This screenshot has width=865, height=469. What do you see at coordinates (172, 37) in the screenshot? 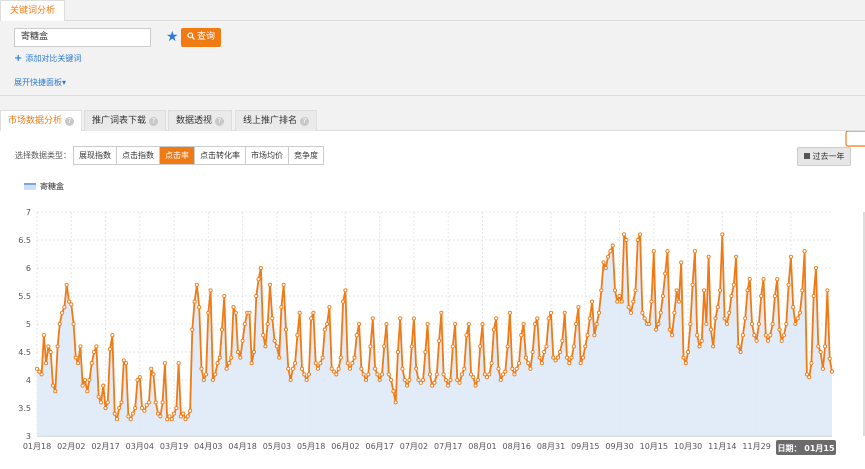
I see `star-icon: ★` at bounding box center [172, 37].